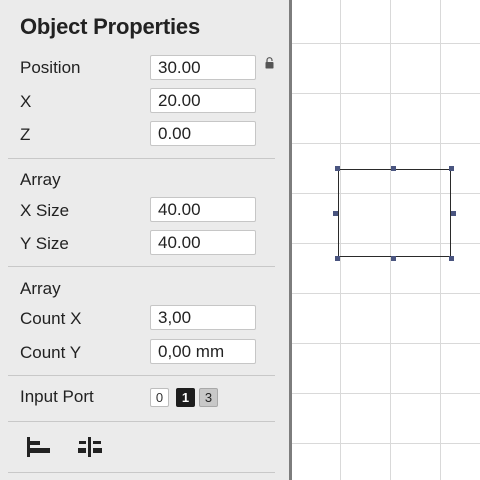 The image size is (480, 480). What do you see at coordinates (269, 63) in the screenshot?
I see `lock-icon` at bounding box center [269, 63].